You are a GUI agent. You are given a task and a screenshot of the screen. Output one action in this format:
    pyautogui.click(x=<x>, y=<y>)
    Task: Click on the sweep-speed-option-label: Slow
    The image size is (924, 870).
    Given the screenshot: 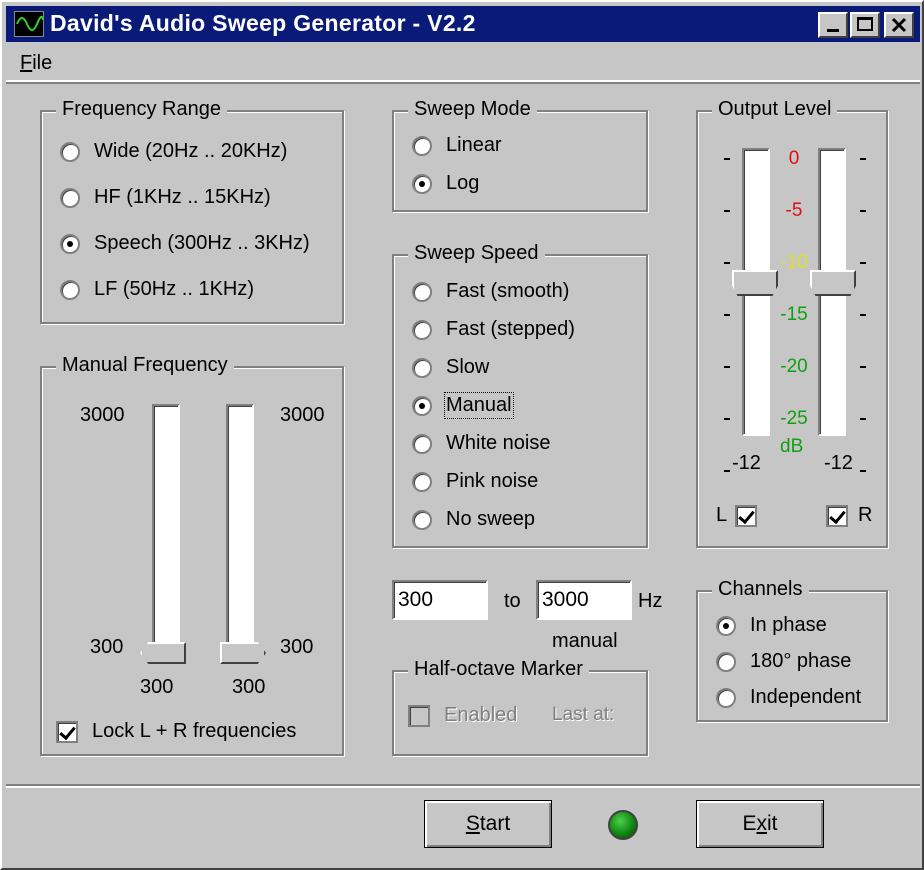 What is the action you would take?
    pyautogui.click(x=468, y=367)
    